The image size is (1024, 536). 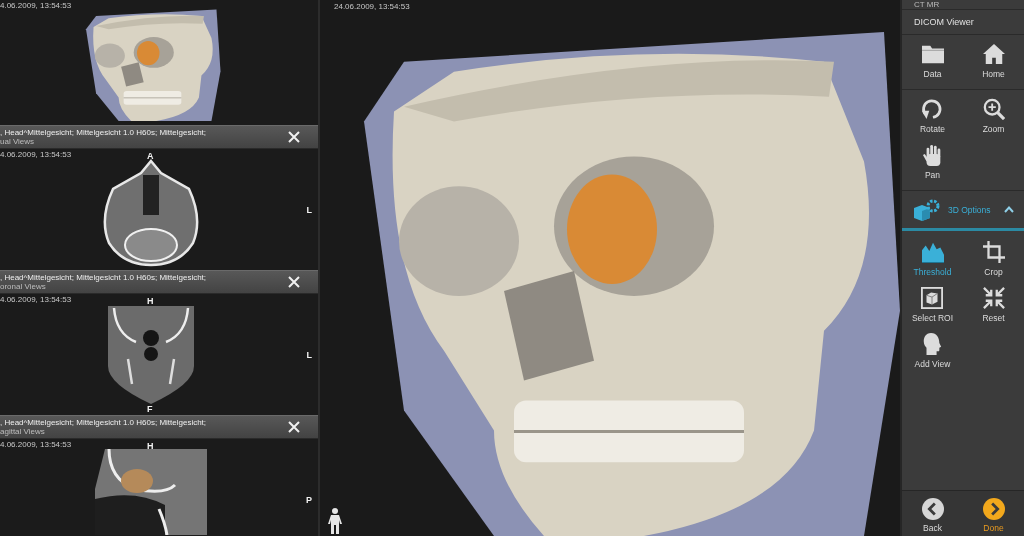 I want to click on zoom-button: Zoom, so click(x=993, y=116).